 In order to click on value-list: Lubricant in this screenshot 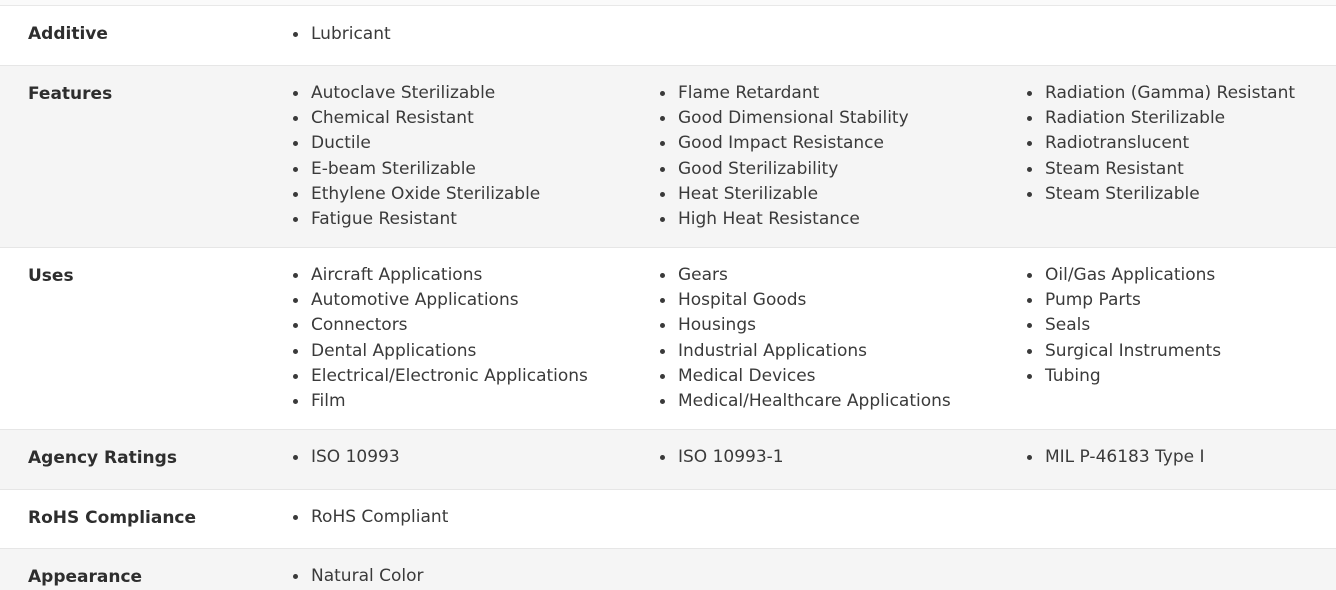, I will do `click(340, 34)`.